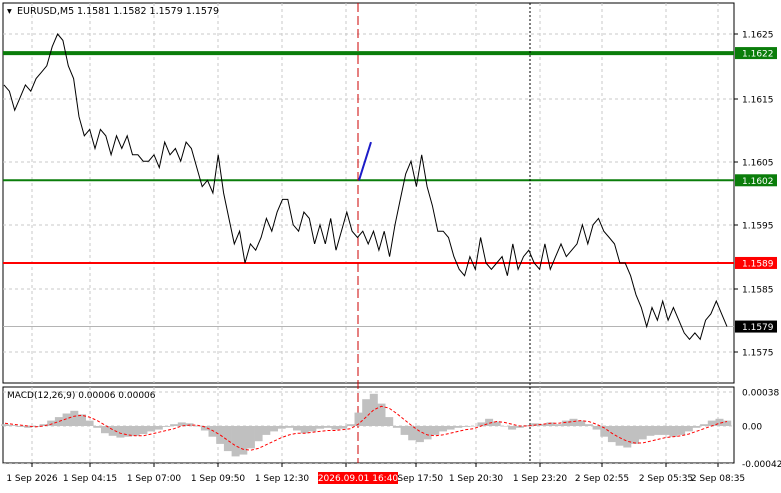  What do you see at coordinates (32, 479) in the screenshot?
I see `x-tick-label: 1 Sep 2026` at bounding box center [32, 479].